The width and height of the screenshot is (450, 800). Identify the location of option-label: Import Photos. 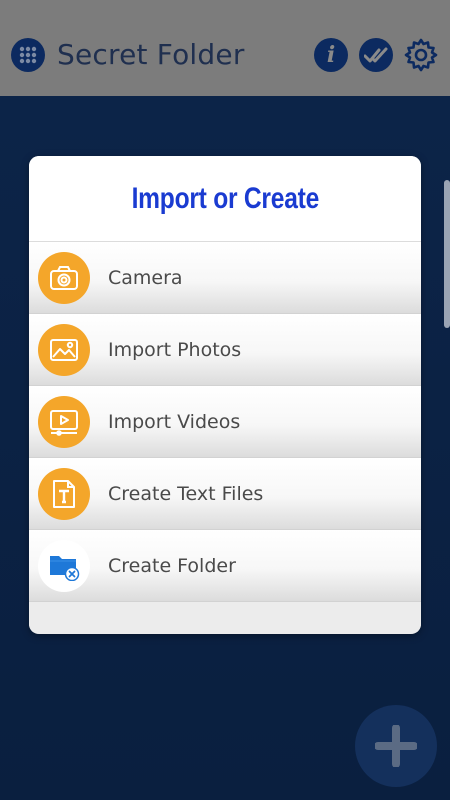
(175, 349).